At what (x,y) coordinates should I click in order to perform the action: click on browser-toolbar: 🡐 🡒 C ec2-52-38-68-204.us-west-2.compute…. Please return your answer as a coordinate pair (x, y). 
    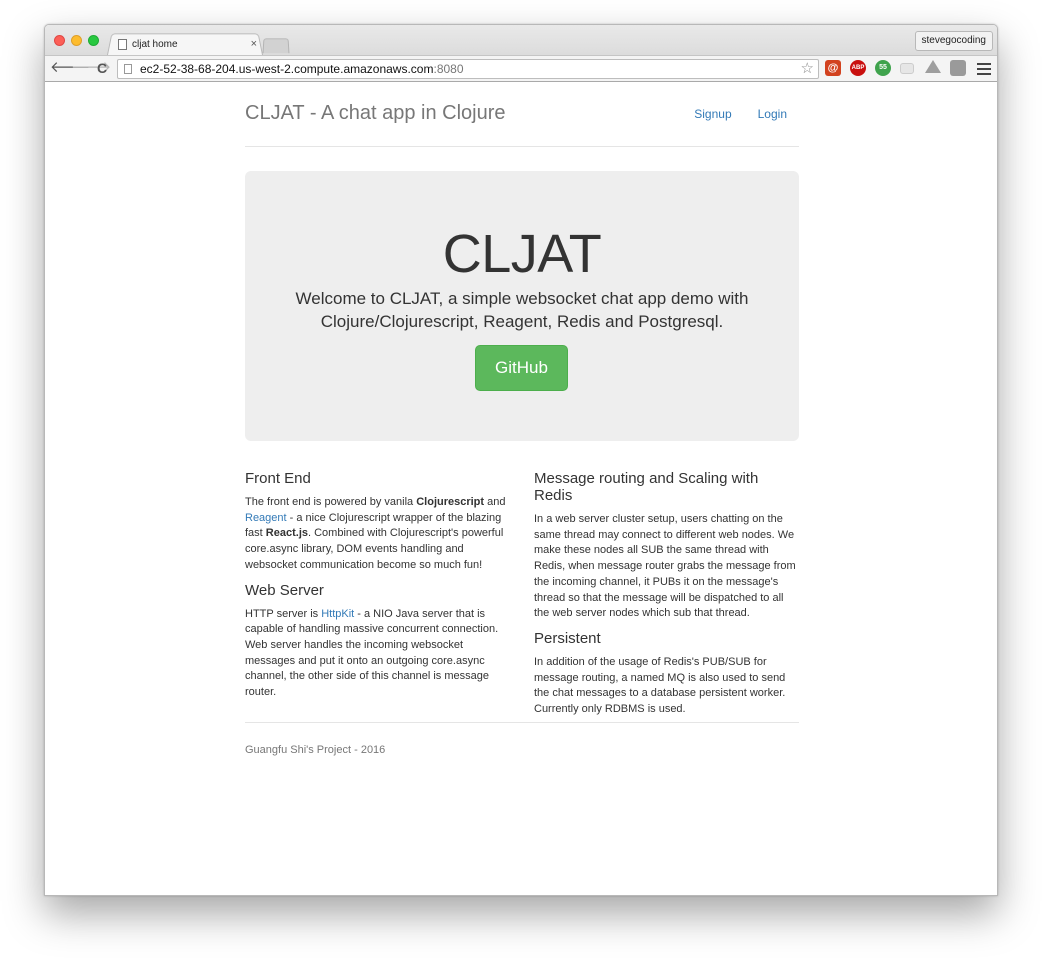
    Looking at the image, I should click on (521, 68).